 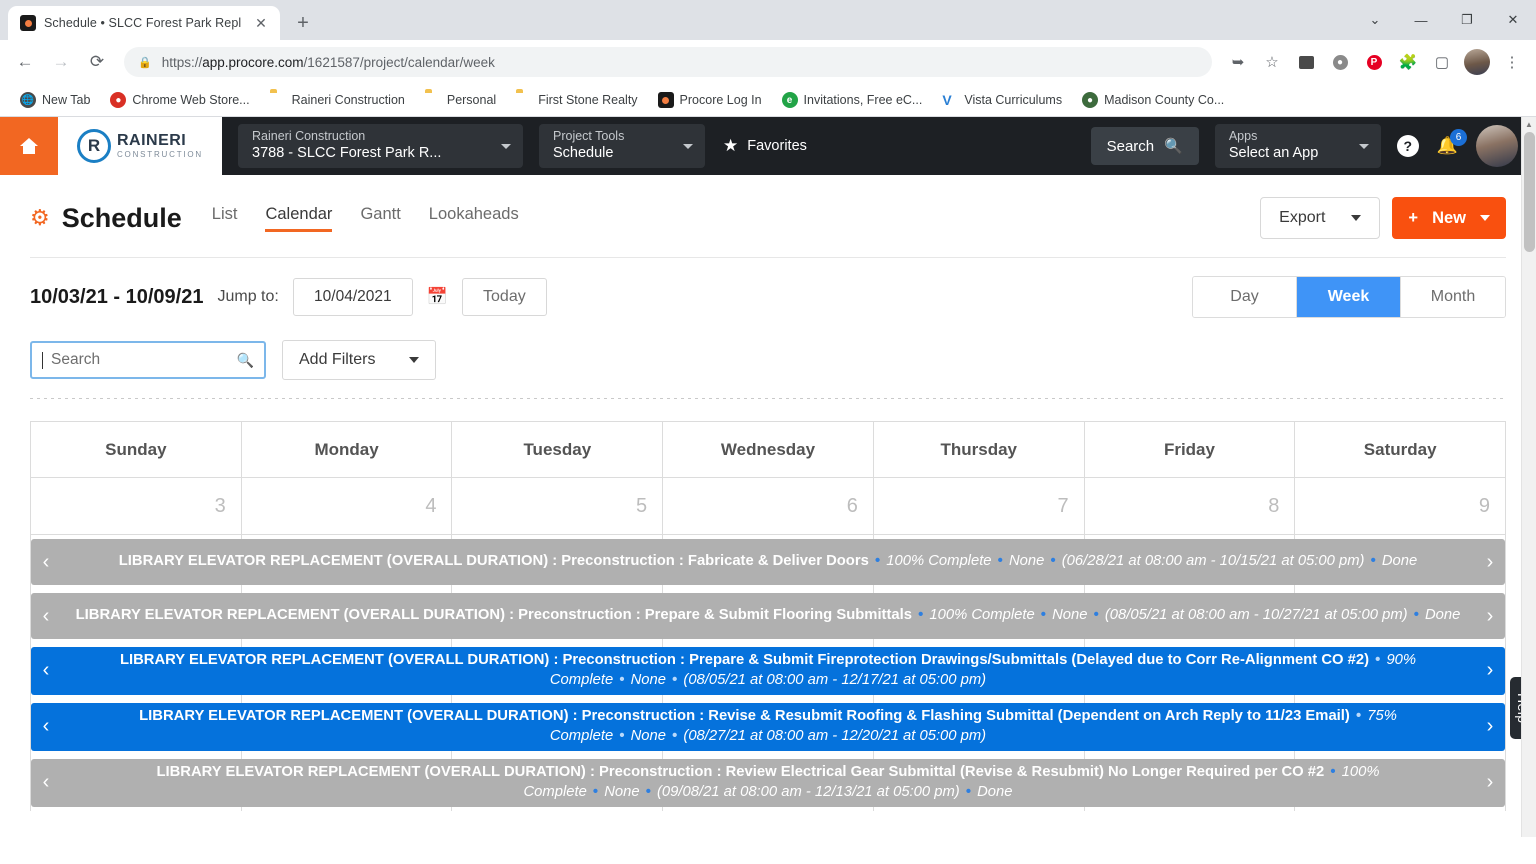 What do you see at coordinates (261, 23) in the screenshot?
I see `close-icon: ✕` at bounding box center [261, 23].